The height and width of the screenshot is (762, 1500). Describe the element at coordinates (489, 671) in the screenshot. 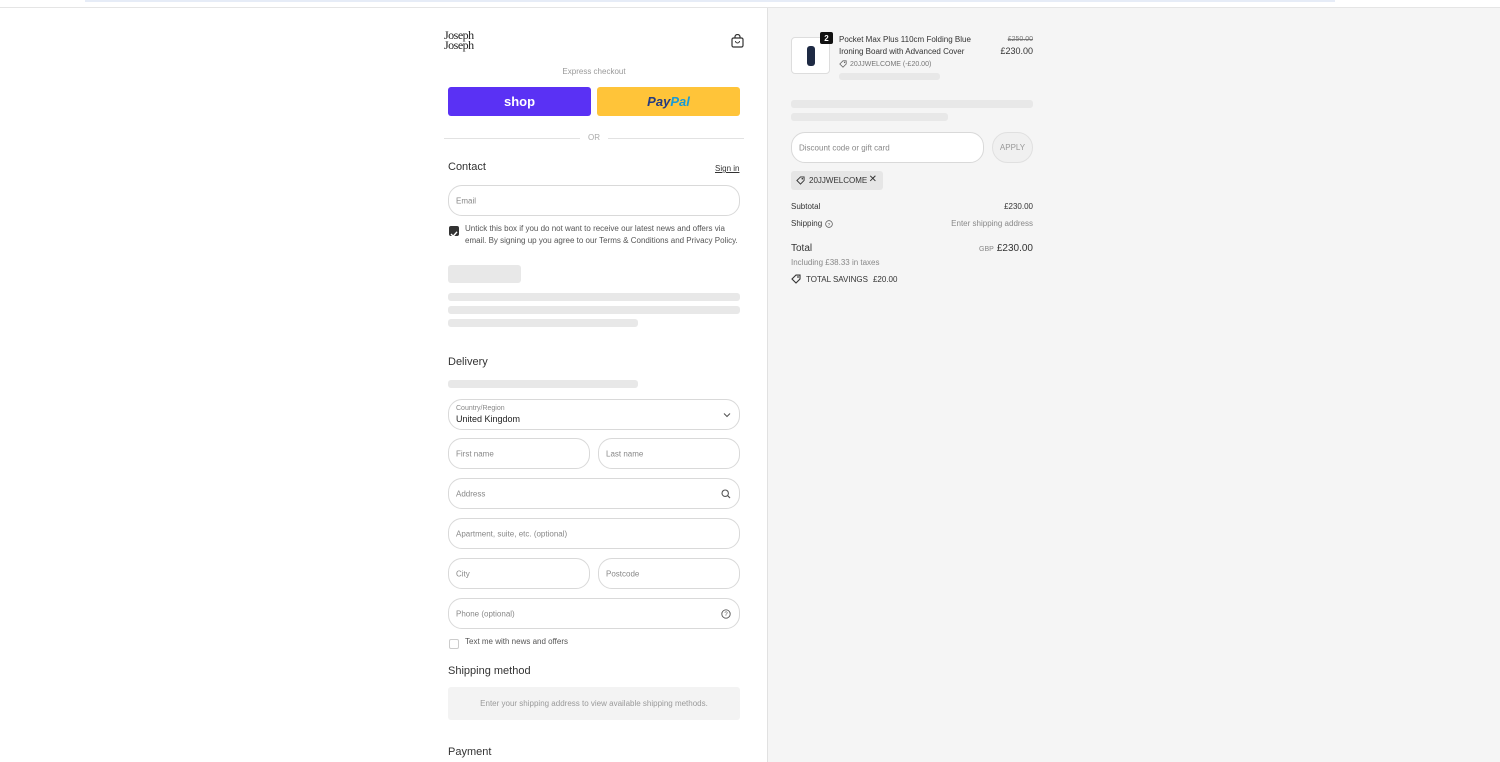

I see `shipping-method-title: Shipping method` at that location.